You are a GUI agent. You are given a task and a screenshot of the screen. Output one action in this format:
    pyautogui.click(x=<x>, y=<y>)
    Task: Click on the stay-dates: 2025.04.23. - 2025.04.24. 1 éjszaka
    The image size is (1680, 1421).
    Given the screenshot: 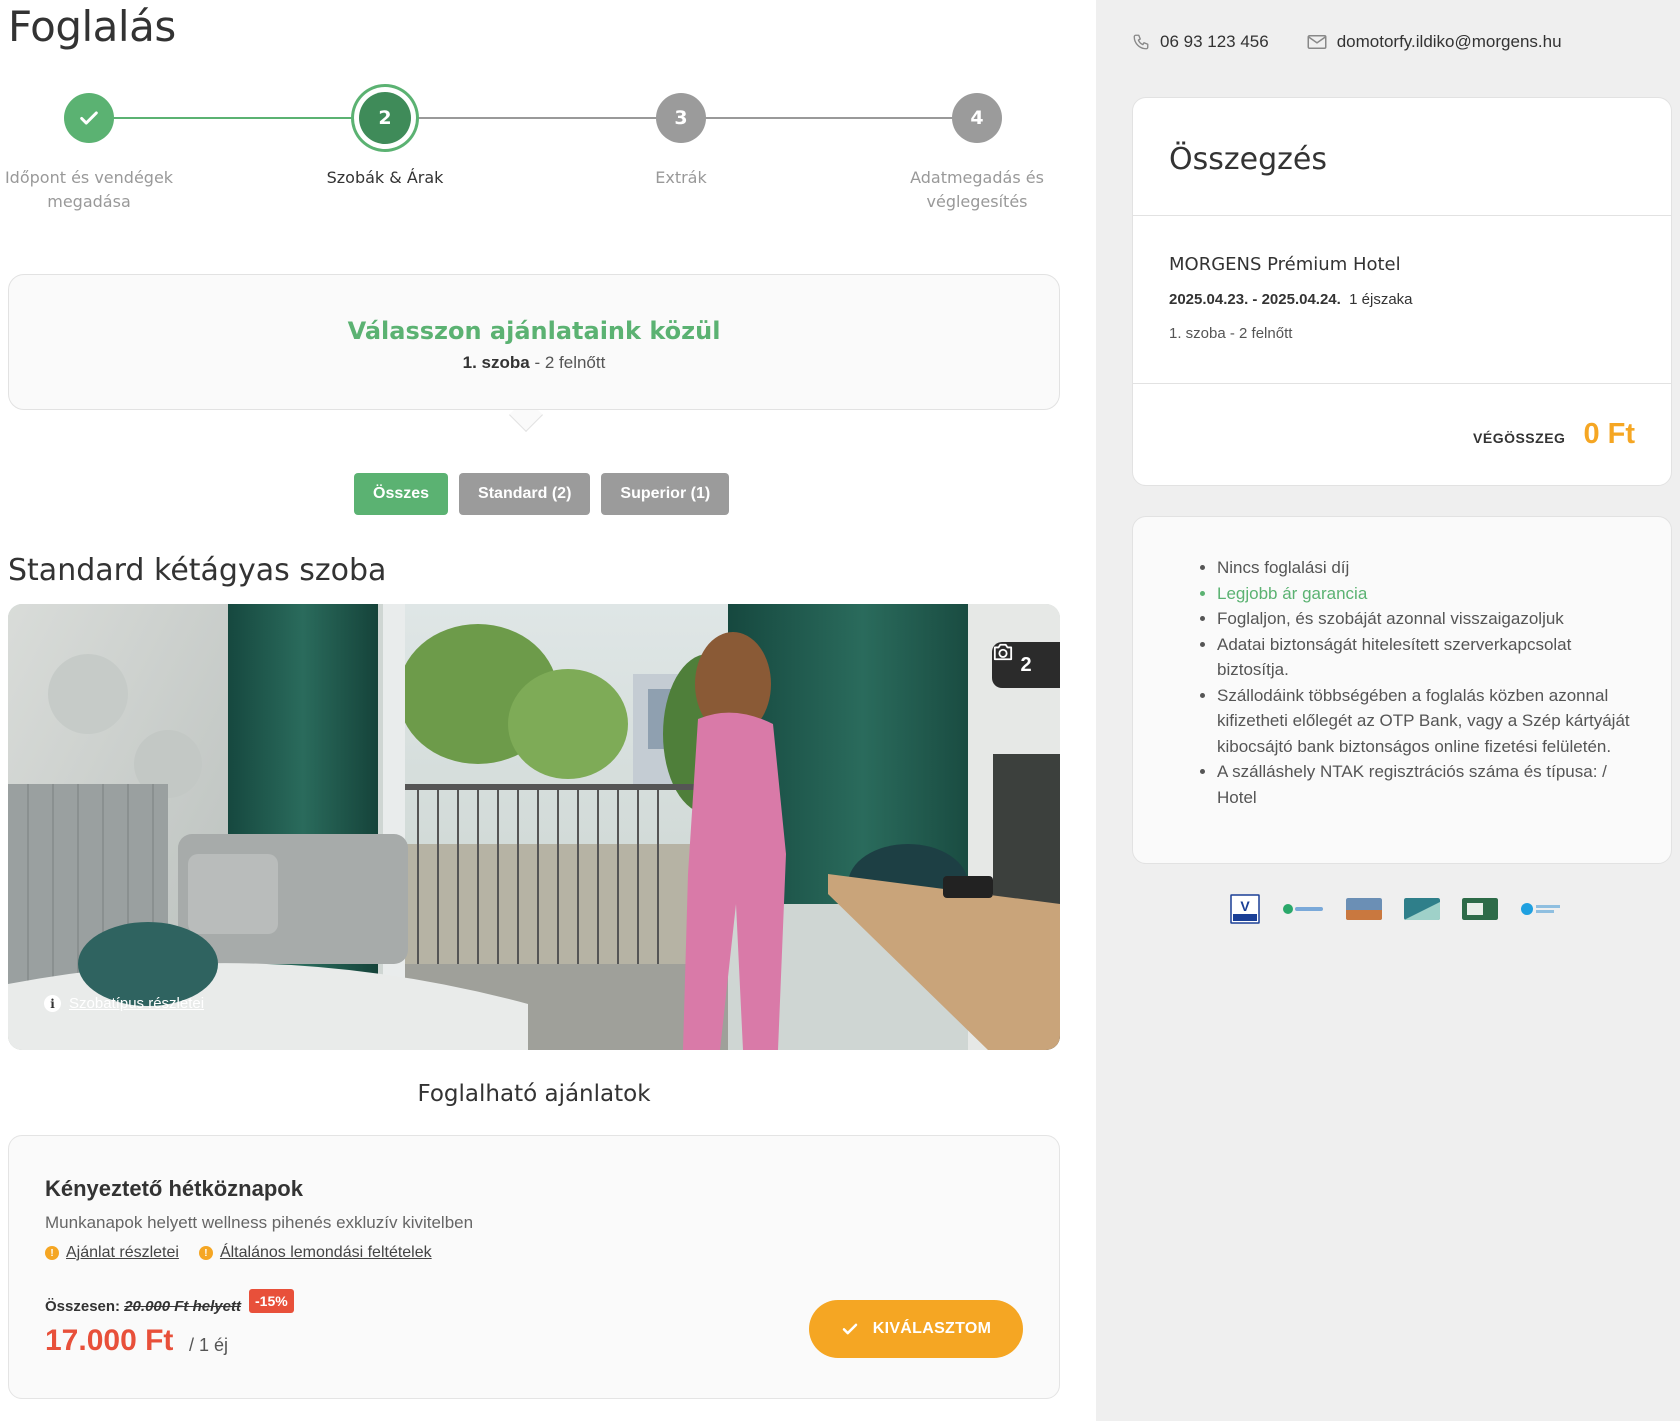 What is the action you would take?
    pyautogui.click(x=1291, y=299)
    